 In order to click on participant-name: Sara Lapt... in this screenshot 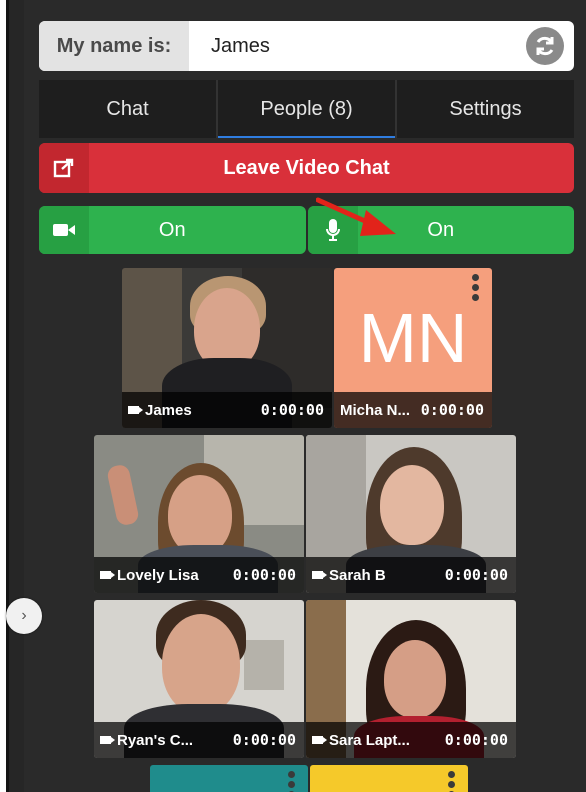, I will do `click(369, 740)`.